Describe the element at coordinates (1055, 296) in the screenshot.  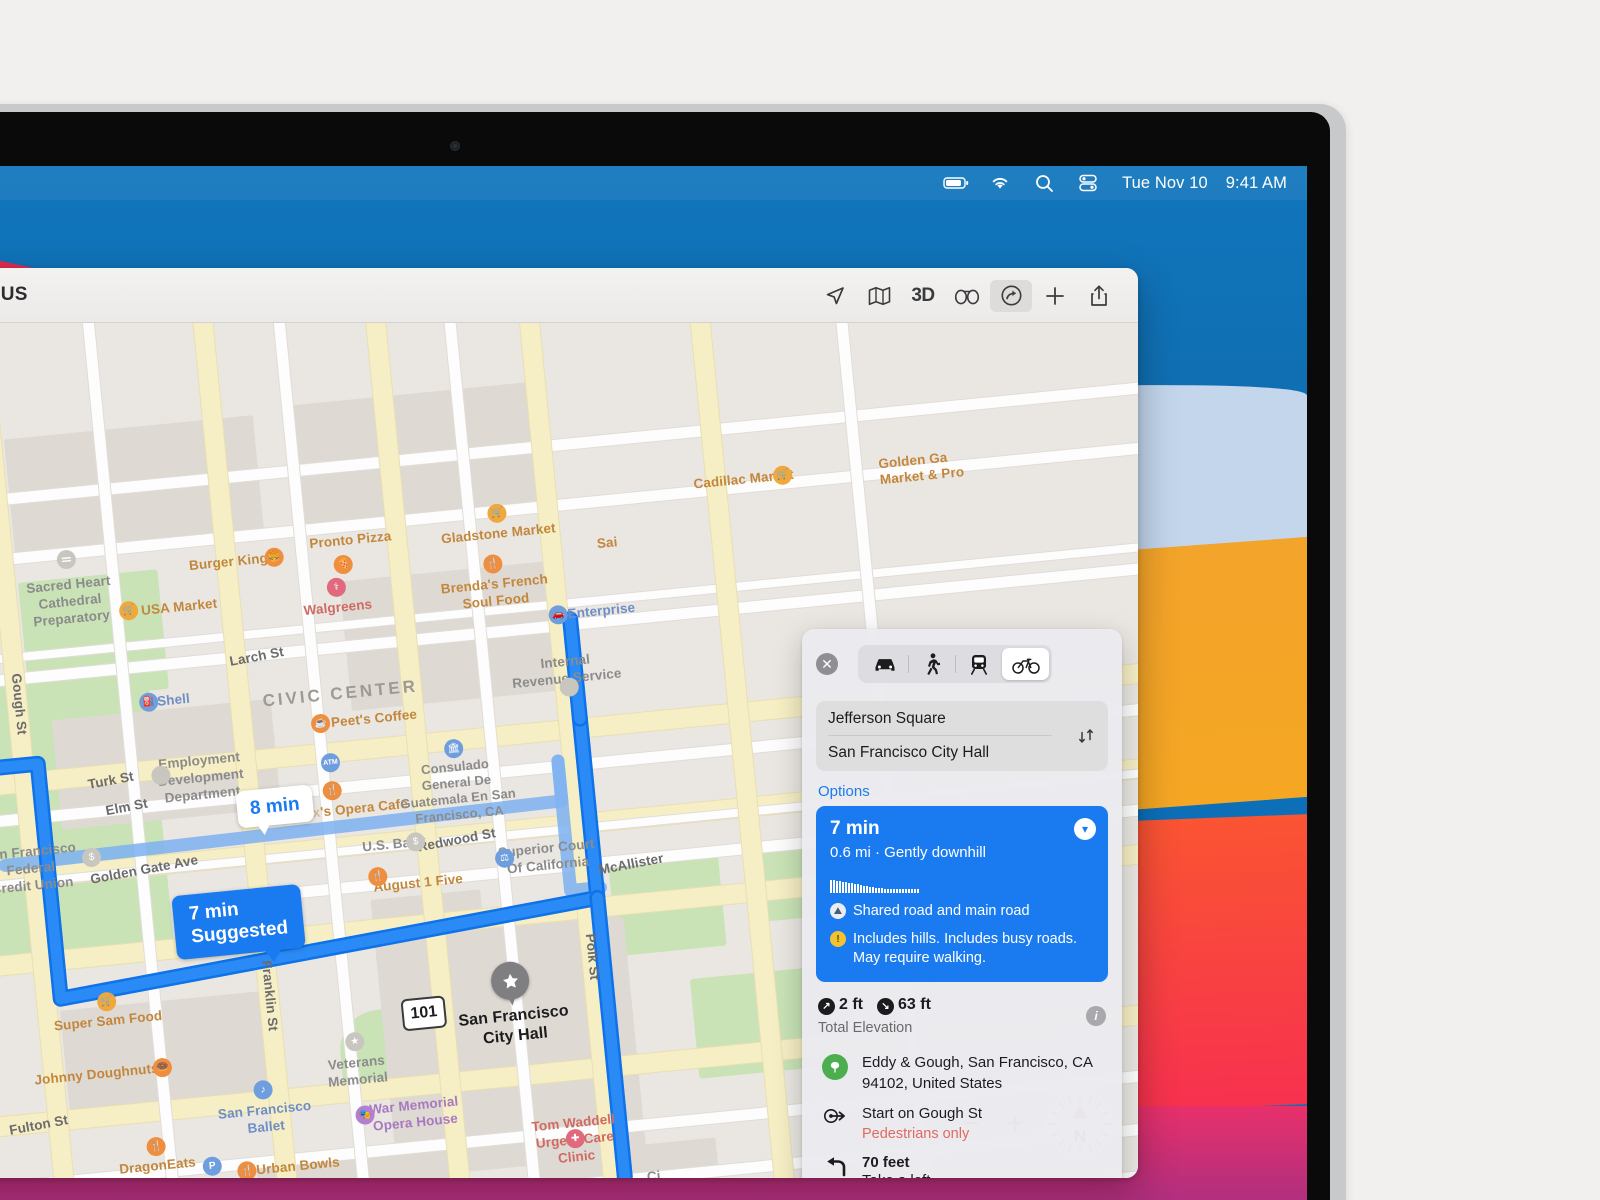
I see `add-button` at that location.